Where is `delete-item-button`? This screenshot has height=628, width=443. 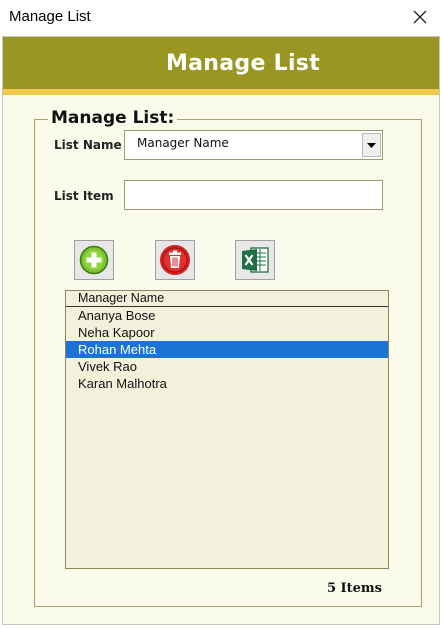 delete-item-button is located at coordinates (175, 260).